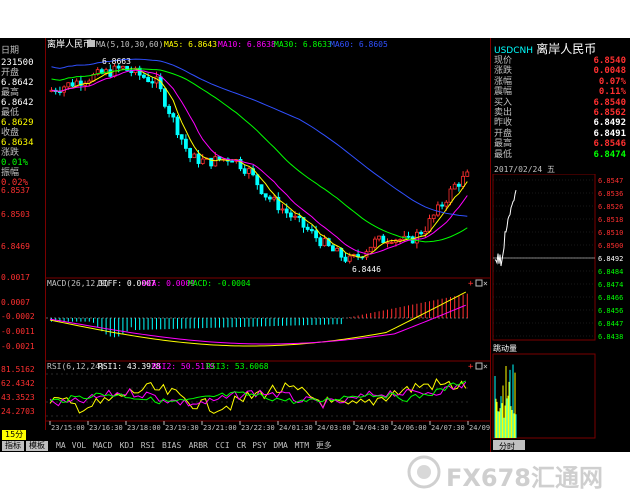 The width and height of the screenshot is (630, 493). Describe the element at coordinates (302, 446) in the screenshot. I see `indicator-tab-mtm: MTM` at that location.